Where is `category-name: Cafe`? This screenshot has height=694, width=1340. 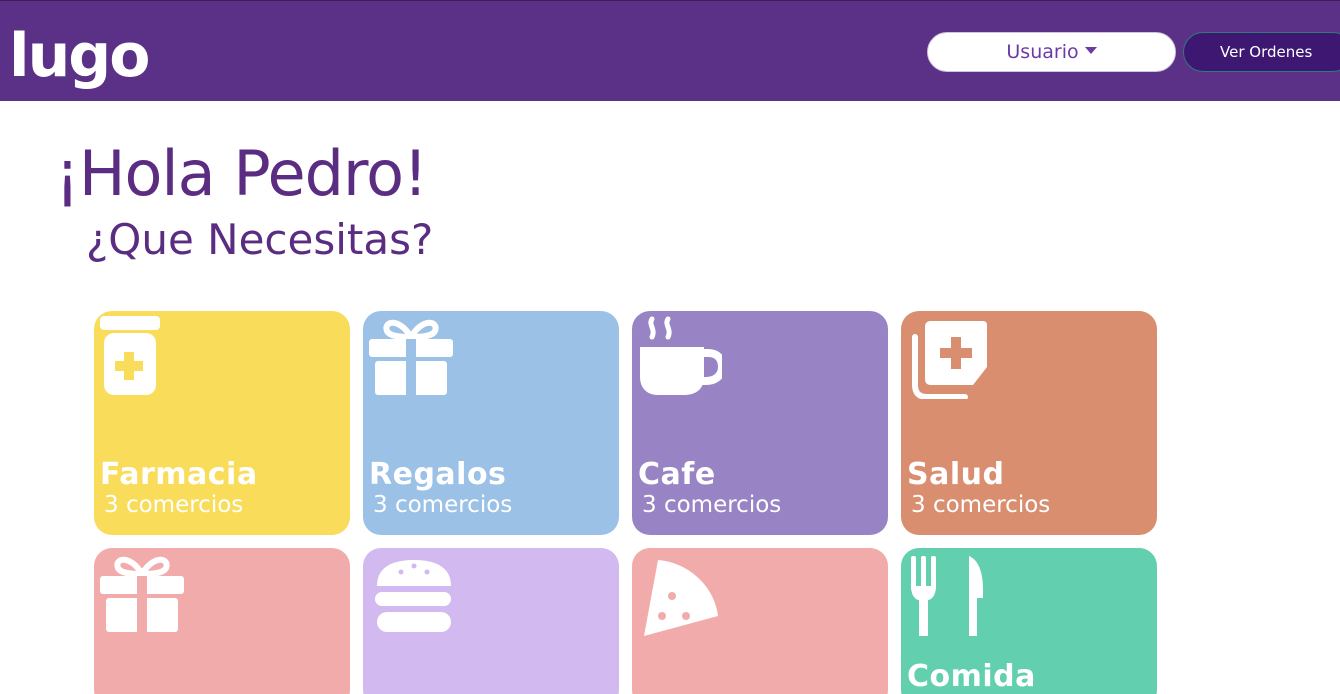 category-name: Cafe is located at coordinates (677, 474).